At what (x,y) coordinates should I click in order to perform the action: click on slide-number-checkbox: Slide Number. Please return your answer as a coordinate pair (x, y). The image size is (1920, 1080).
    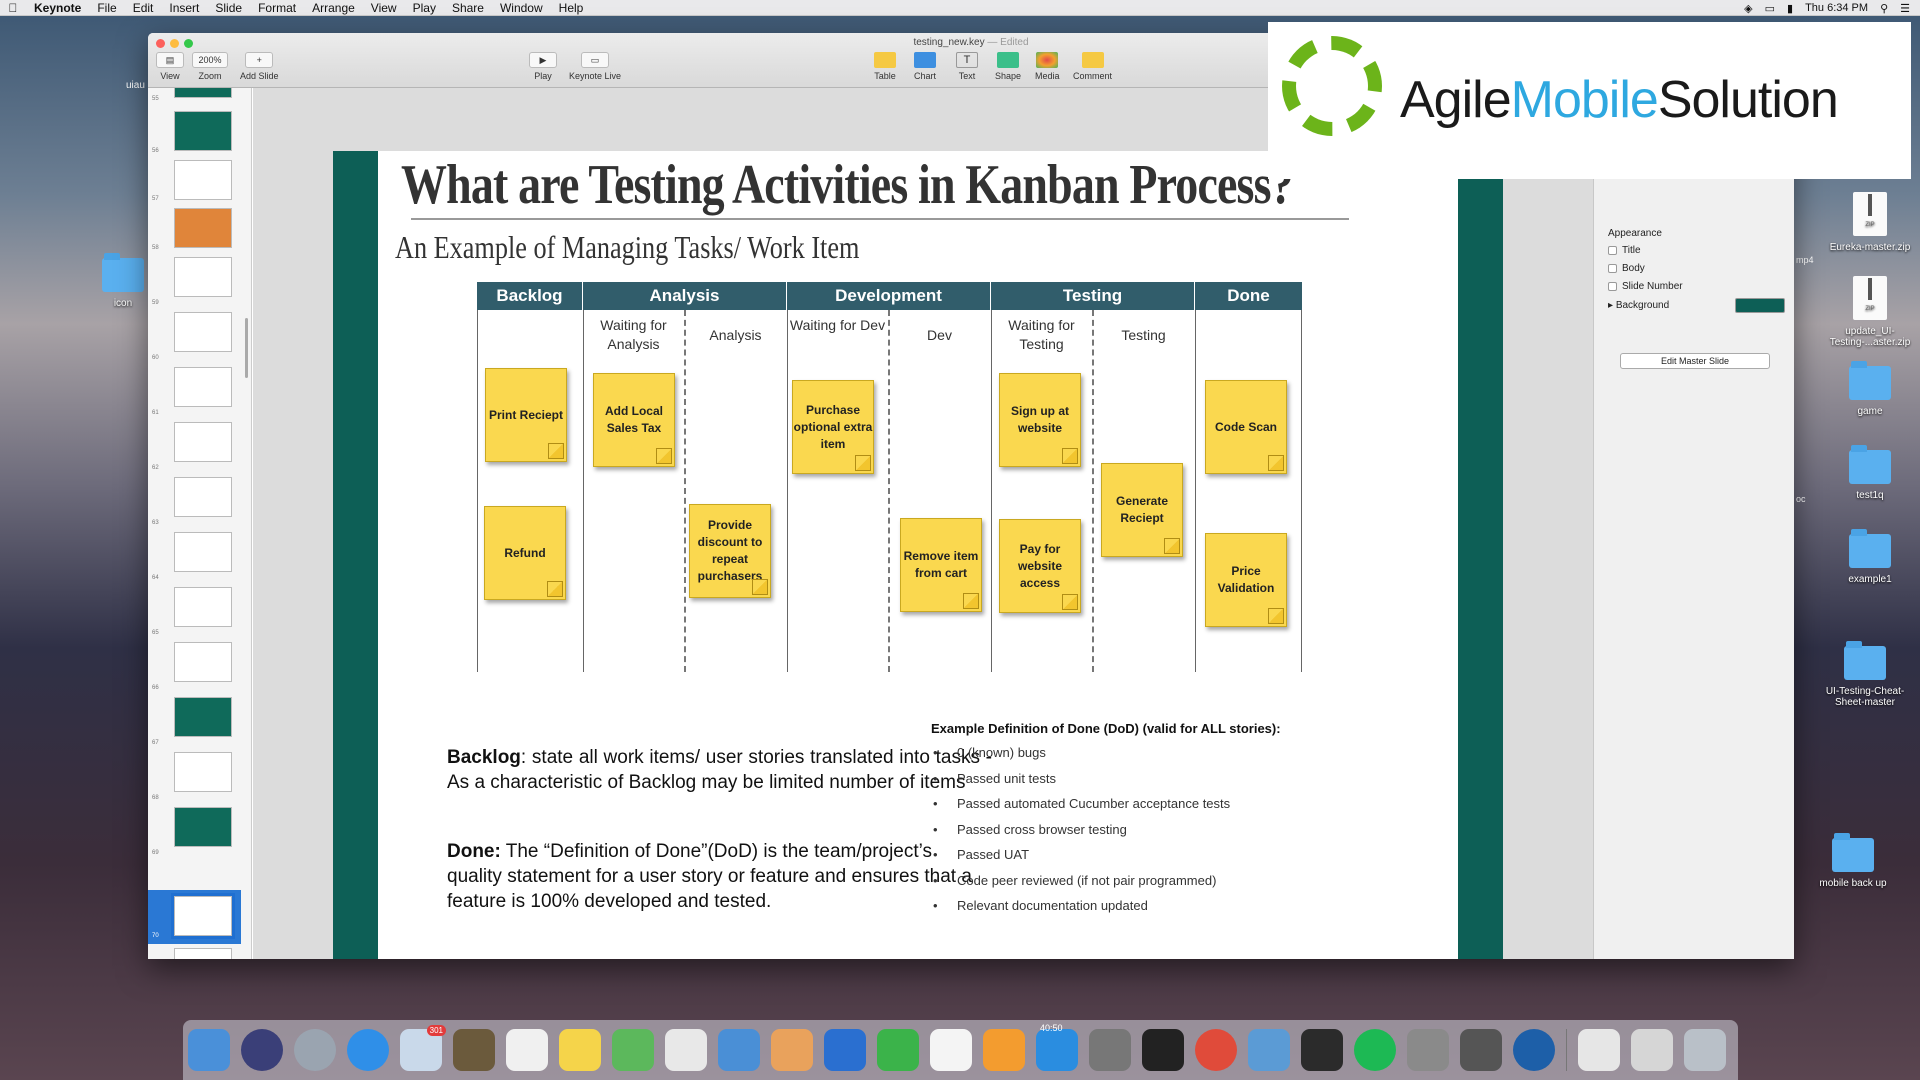
    Looking at the image, I should click on (1645, 286).